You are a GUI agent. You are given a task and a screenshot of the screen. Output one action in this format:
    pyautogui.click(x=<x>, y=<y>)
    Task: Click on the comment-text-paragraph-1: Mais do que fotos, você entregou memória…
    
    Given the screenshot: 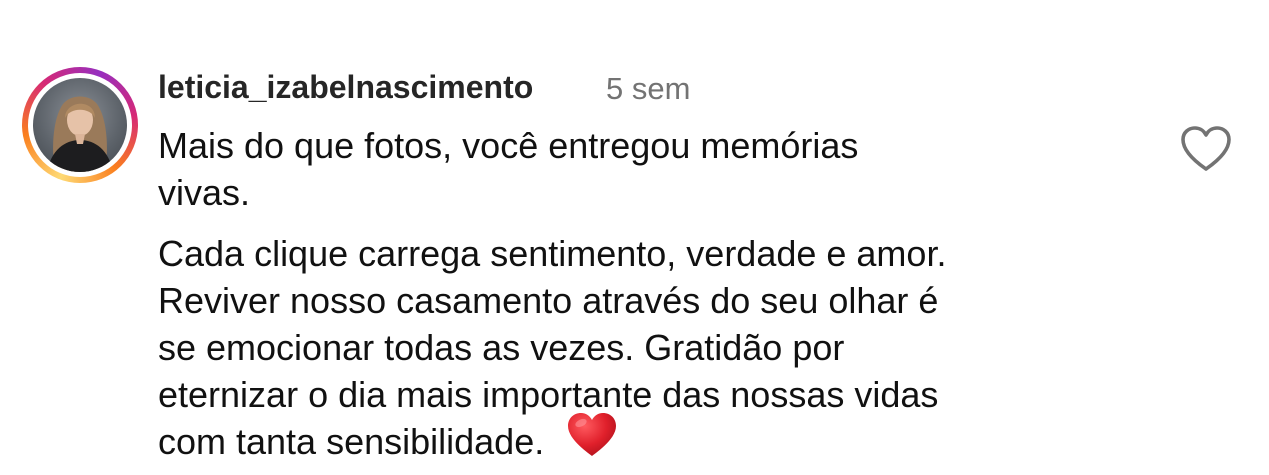 What is the action you would take?
    pyautogui.click(x=608, y=169)
    